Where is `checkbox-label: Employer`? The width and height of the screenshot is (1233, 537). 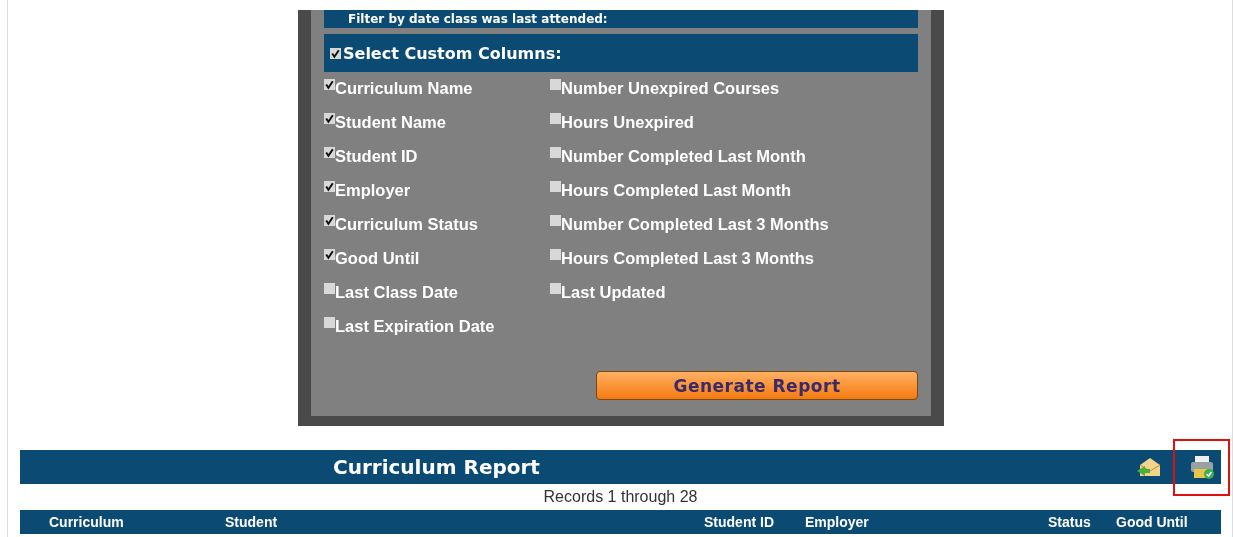
checkbox-label: Employer is located at coordinates (373, 190).